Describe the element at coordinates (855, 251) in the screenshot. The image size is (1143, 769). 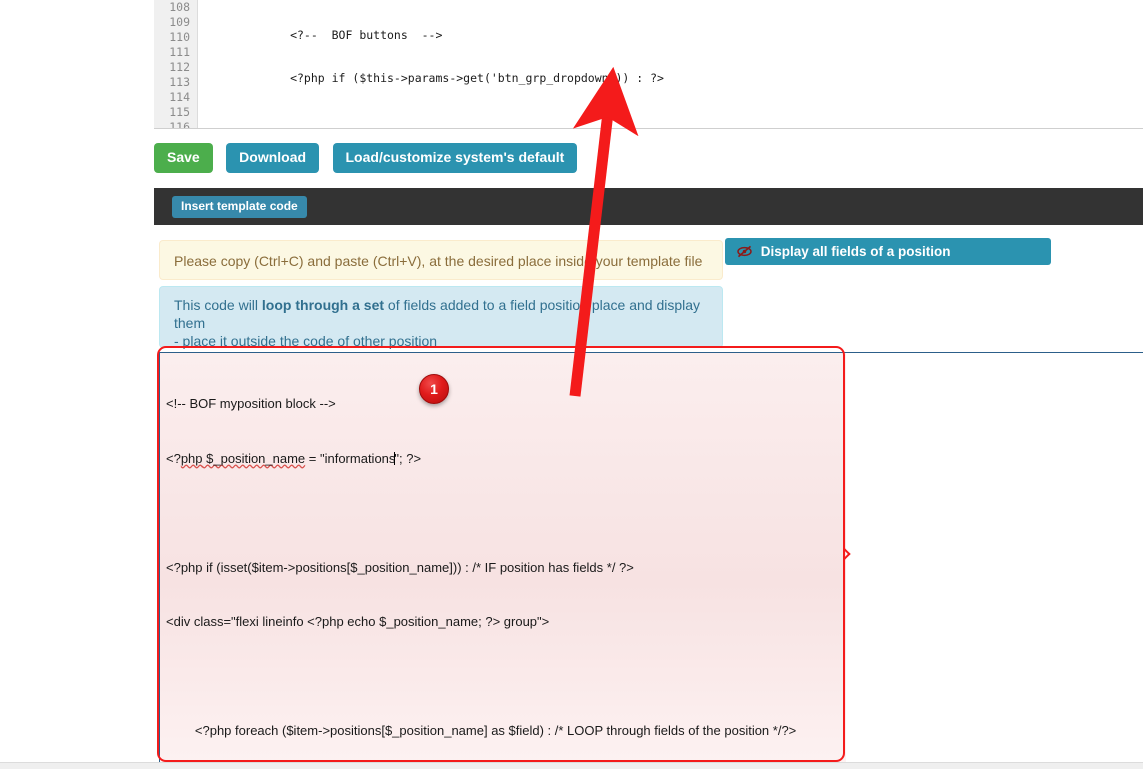
I see `display-all-fields-label: Display all fields of a position` at that location.